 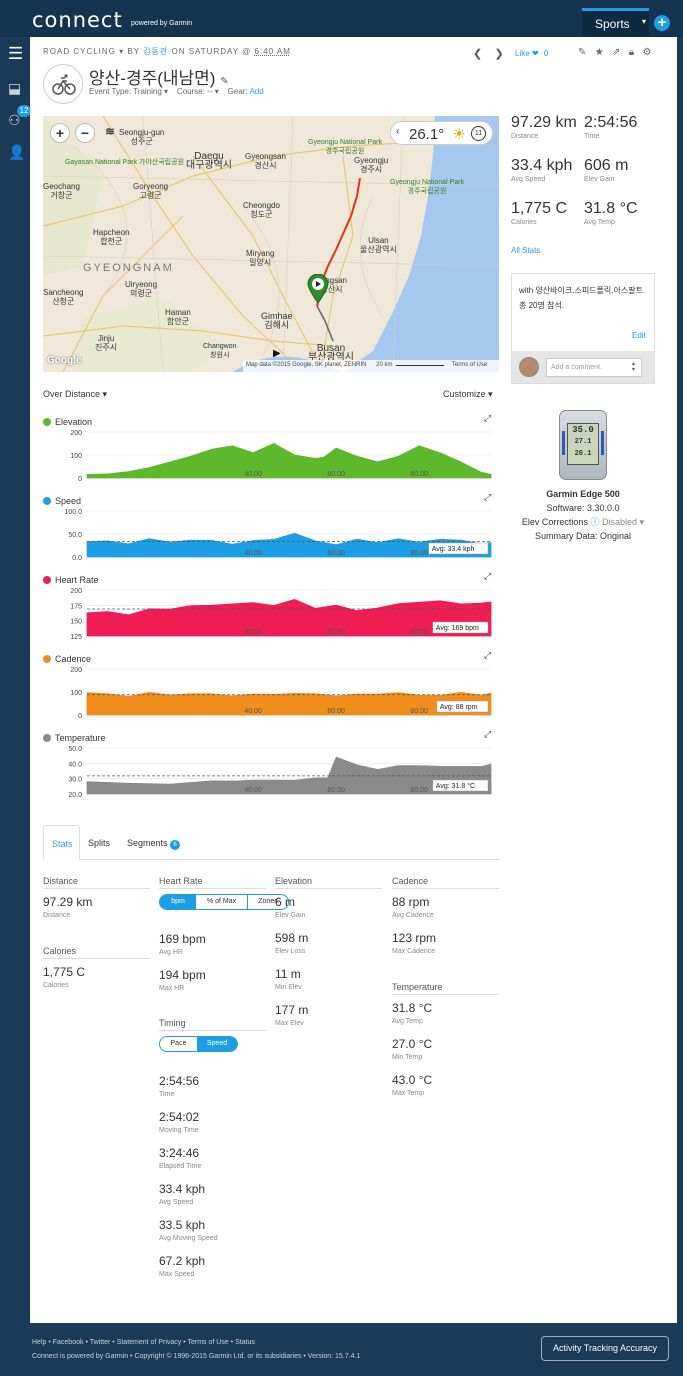 What do you see at coordinates (583, 430) in the screenshot?
I see `device-screen-line: 35.0` at bounding box center [583, 430].